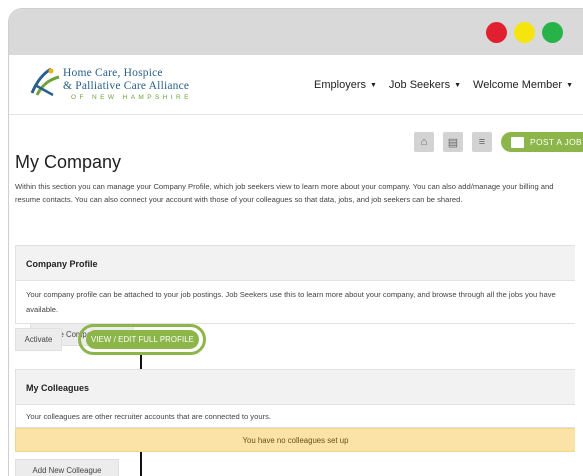 Image resolution: width=583 pixels, height=476 pixels. What do you see at coordinates (295, 440) in the screenshot?
I see `no-colleagues-notice: You have no colleagues set up` at bounding box center [295, 440].